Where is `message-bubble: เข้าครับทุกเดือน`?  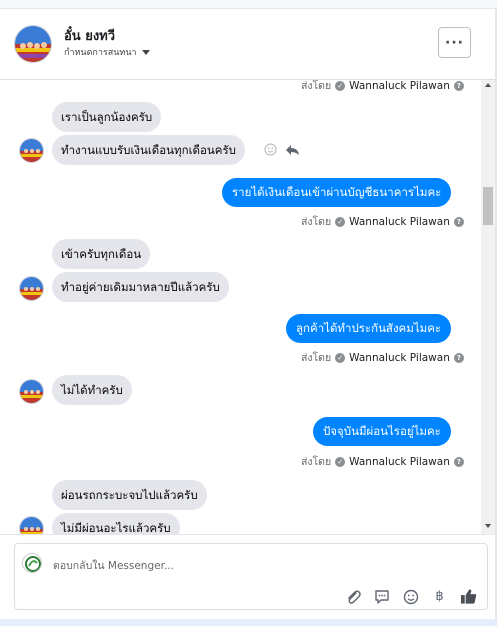
message-bubble: เข้าครับทุกเดือน is located at coordinates (101, 254).